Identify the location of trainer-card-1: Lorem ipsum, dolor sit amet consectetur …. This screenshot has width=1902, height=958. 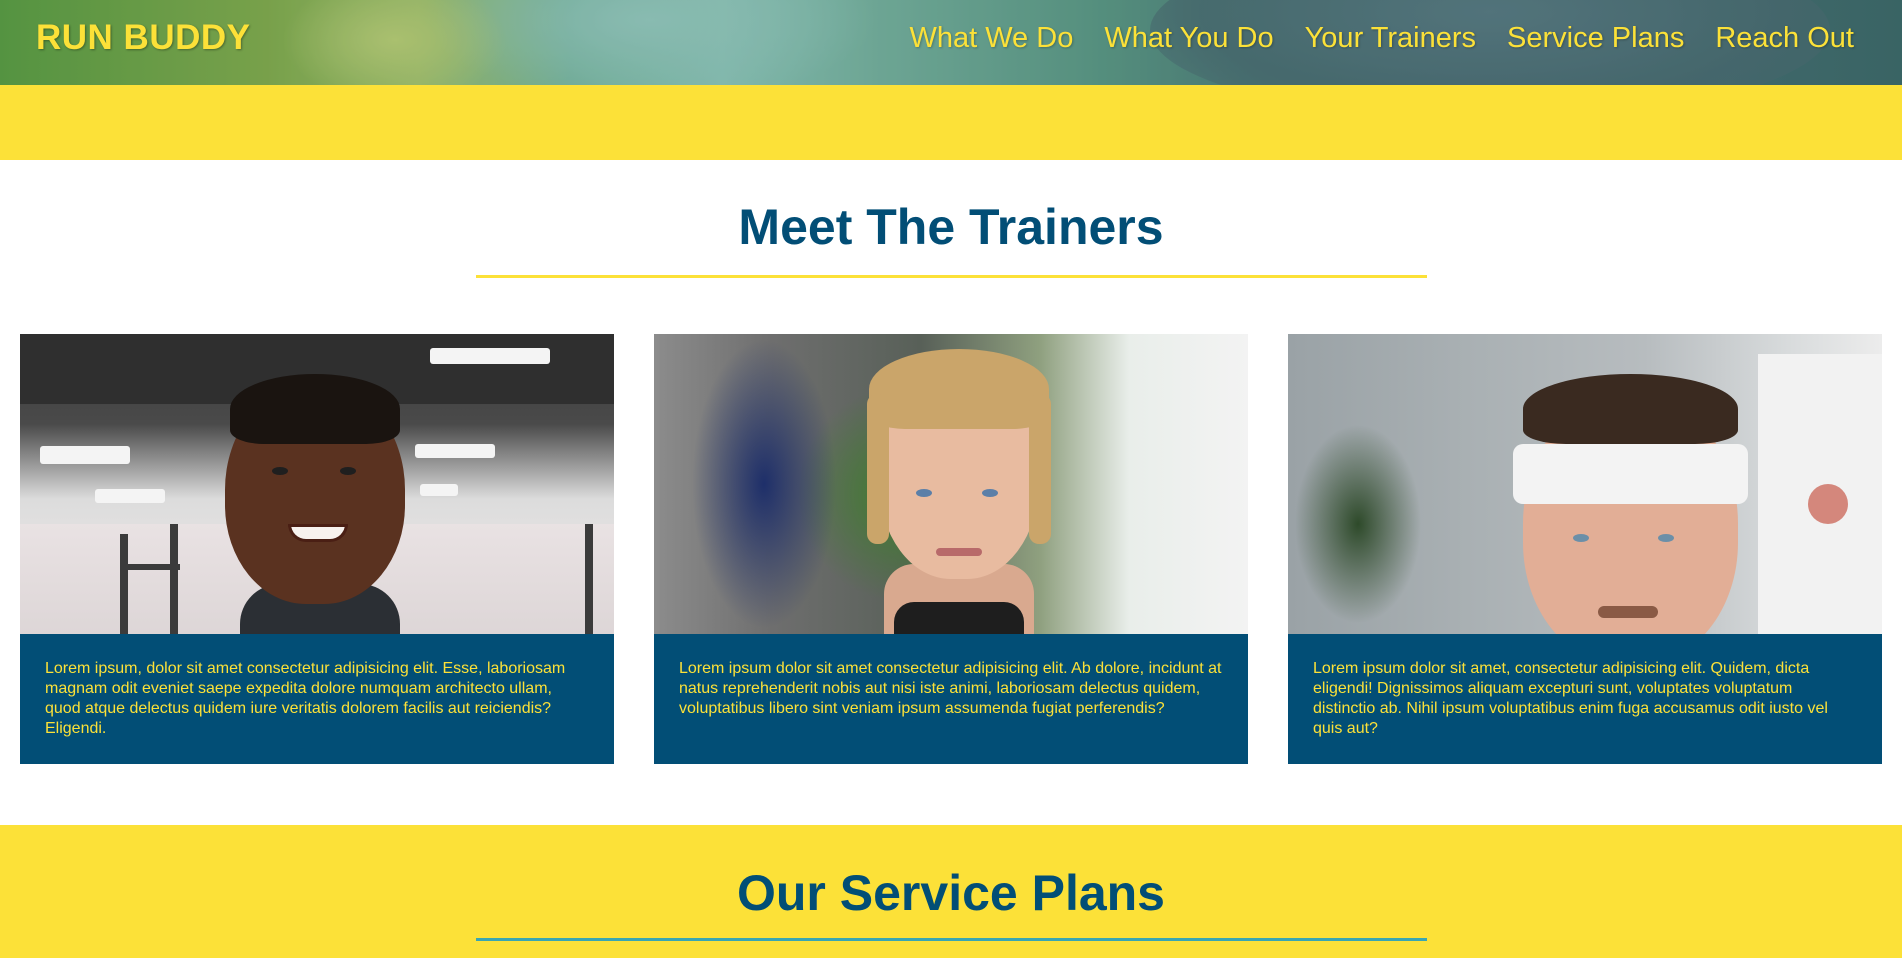
(317, 549).